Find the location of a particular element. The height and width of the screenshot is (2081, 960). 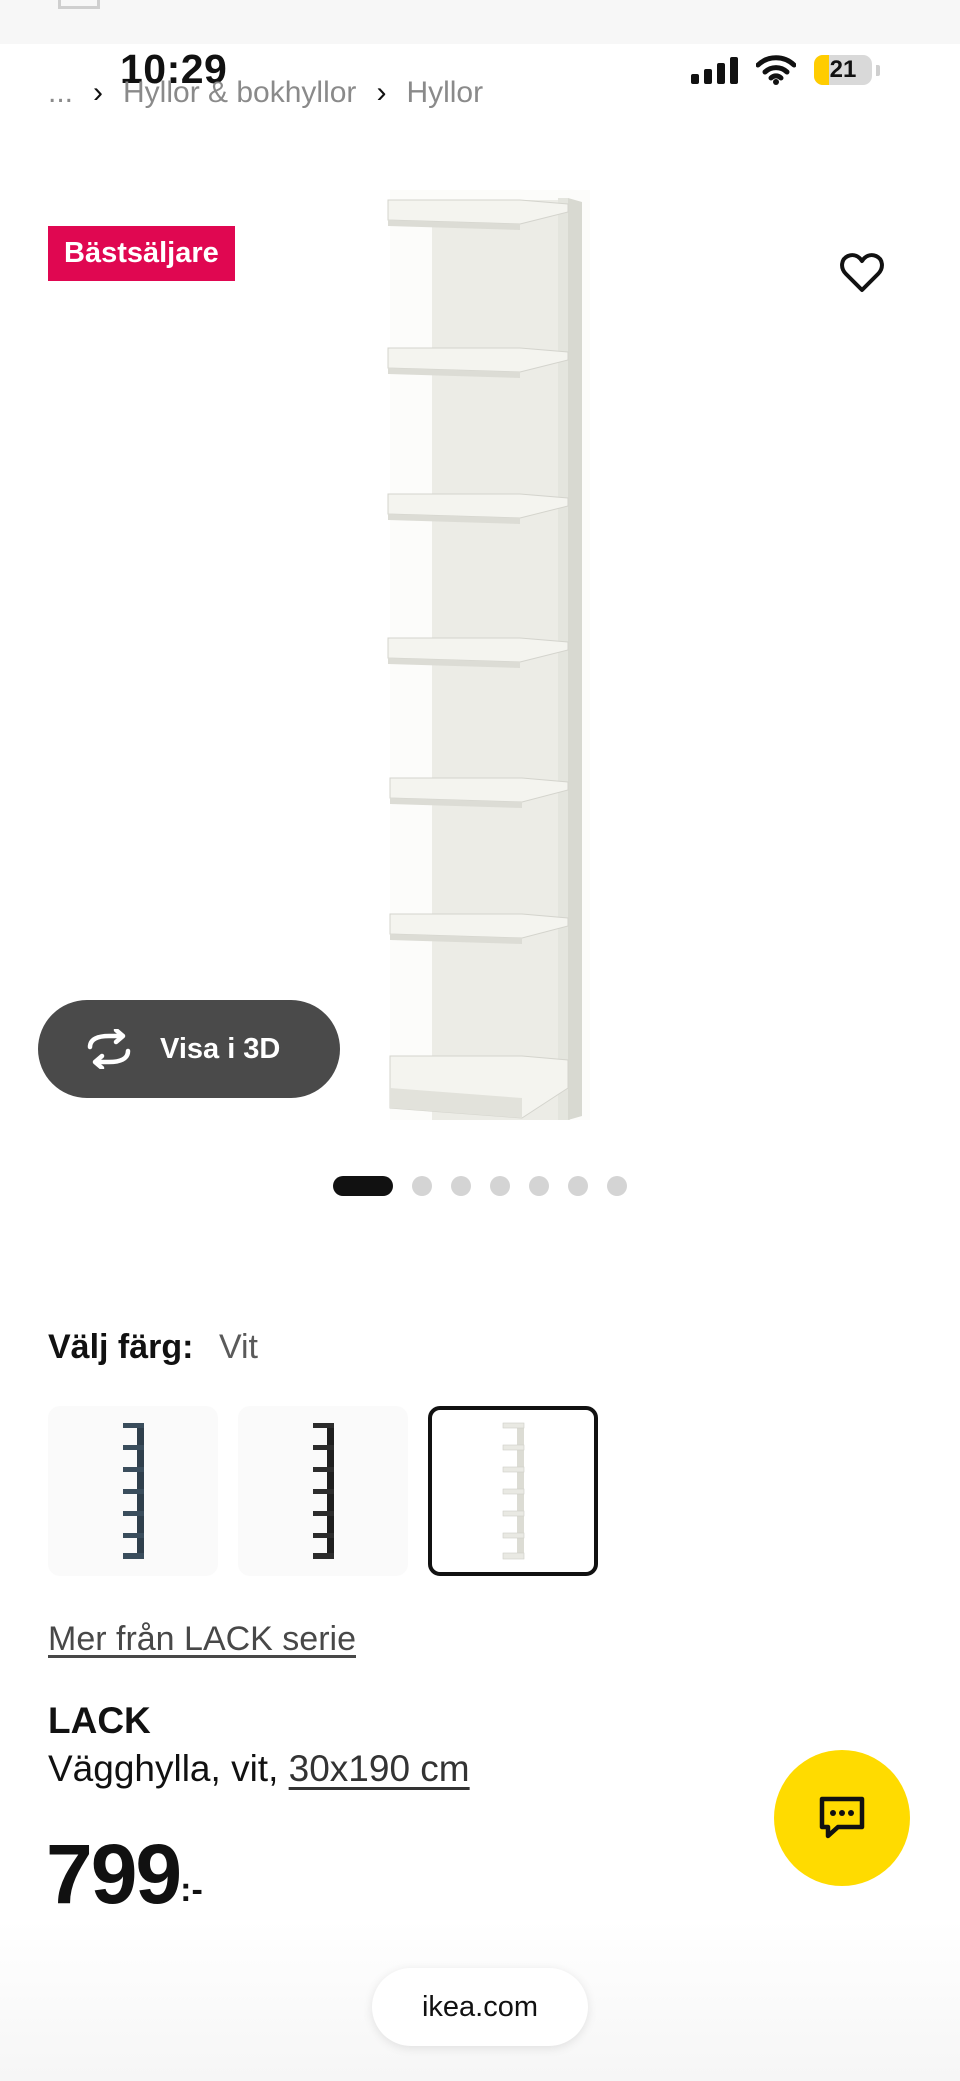

product-size-link: 30x190 cm is located at coordinates (379, 1768).